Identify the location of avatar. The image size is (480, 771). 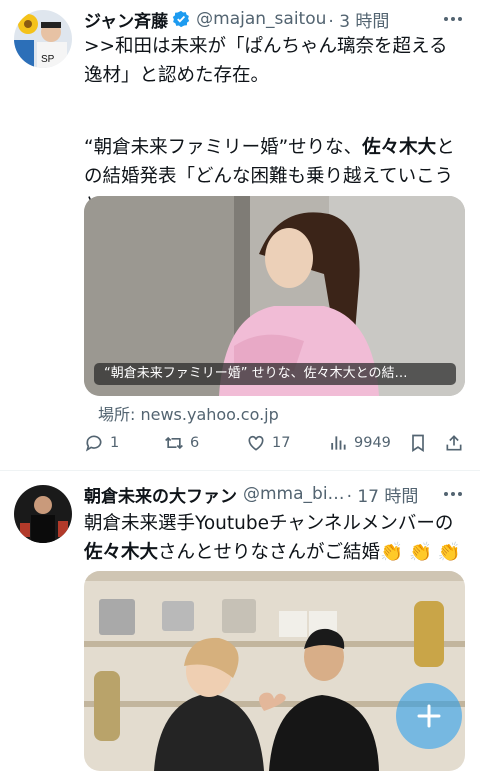
(43, 514).